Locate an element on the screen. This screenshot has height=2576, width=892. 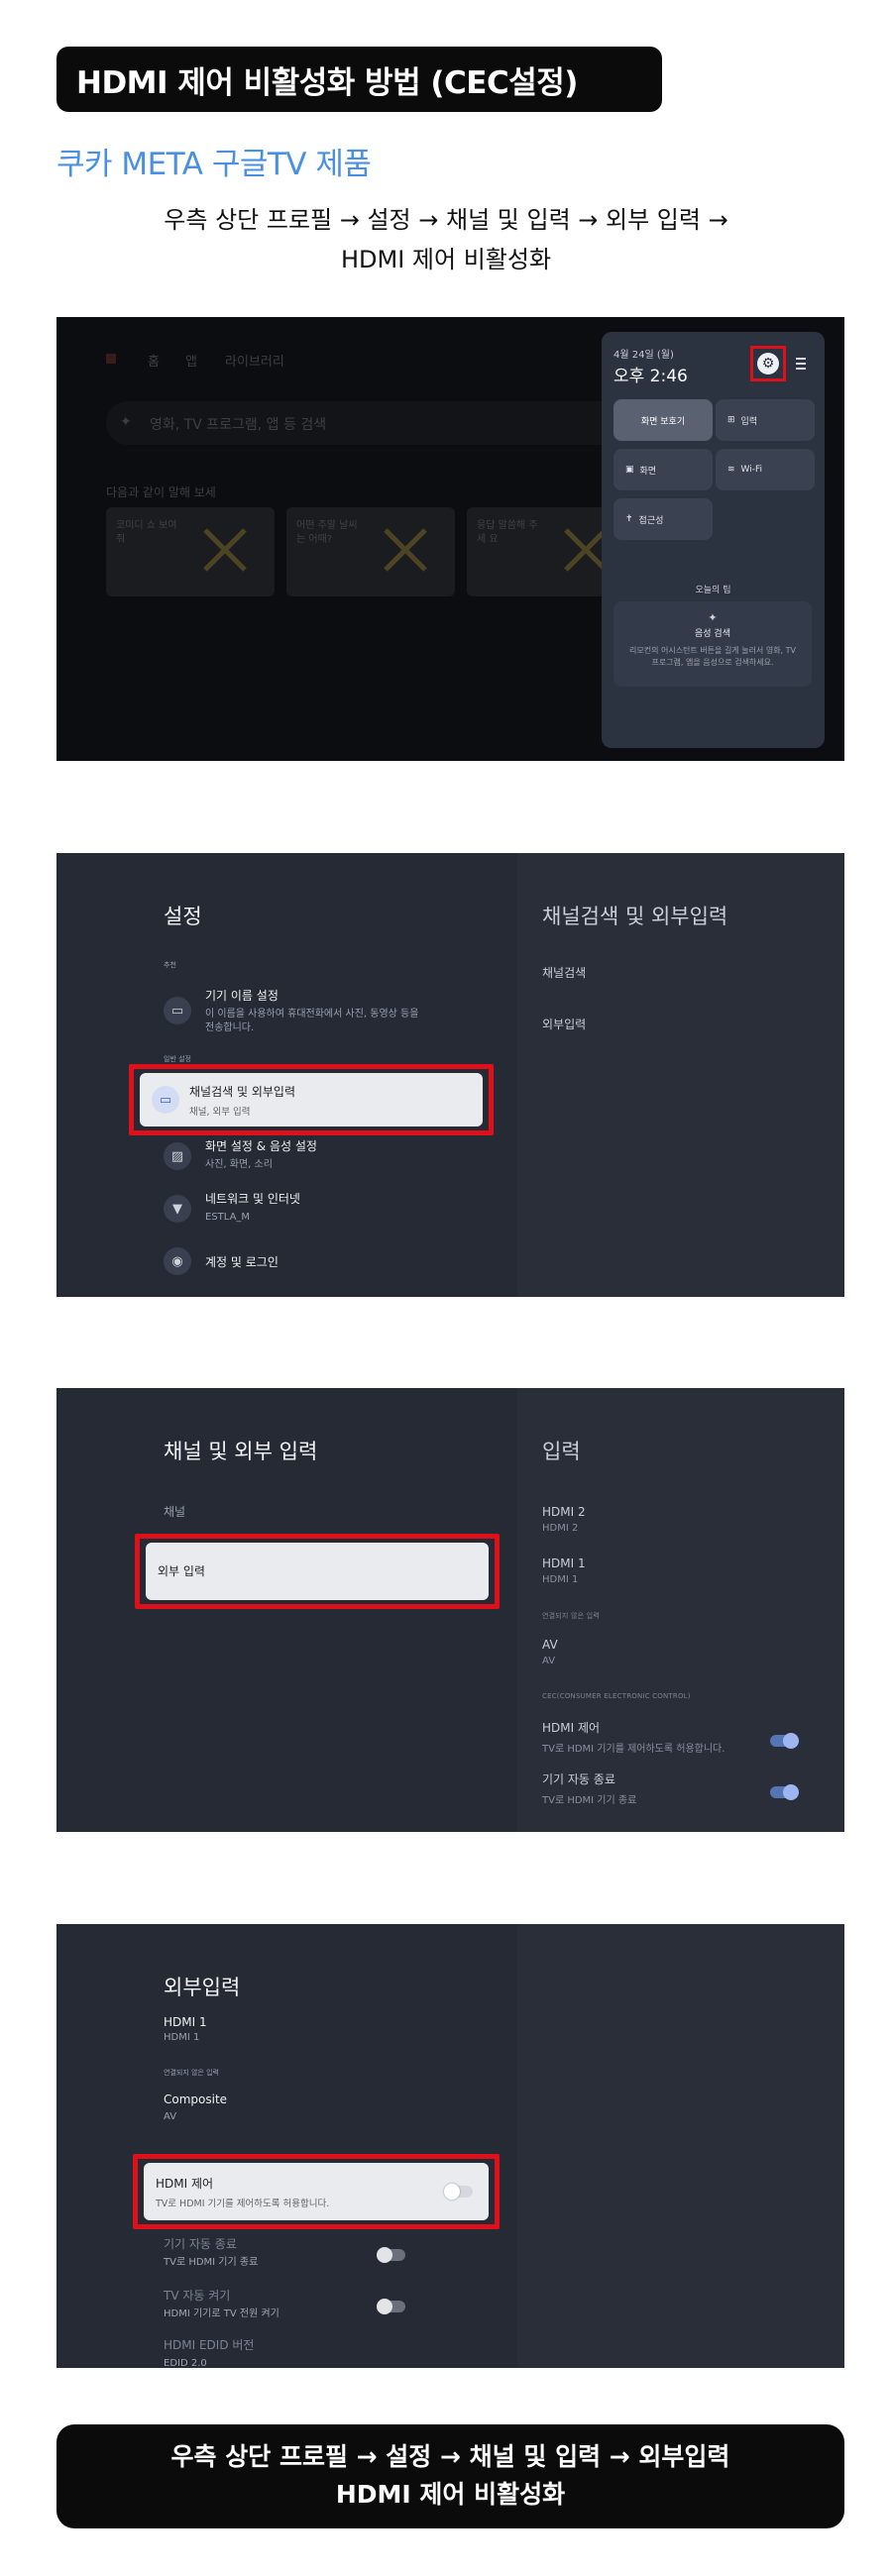
product-subtitle: 쿠카 META 구글TV 제품 is located at coordinates (214, 164).